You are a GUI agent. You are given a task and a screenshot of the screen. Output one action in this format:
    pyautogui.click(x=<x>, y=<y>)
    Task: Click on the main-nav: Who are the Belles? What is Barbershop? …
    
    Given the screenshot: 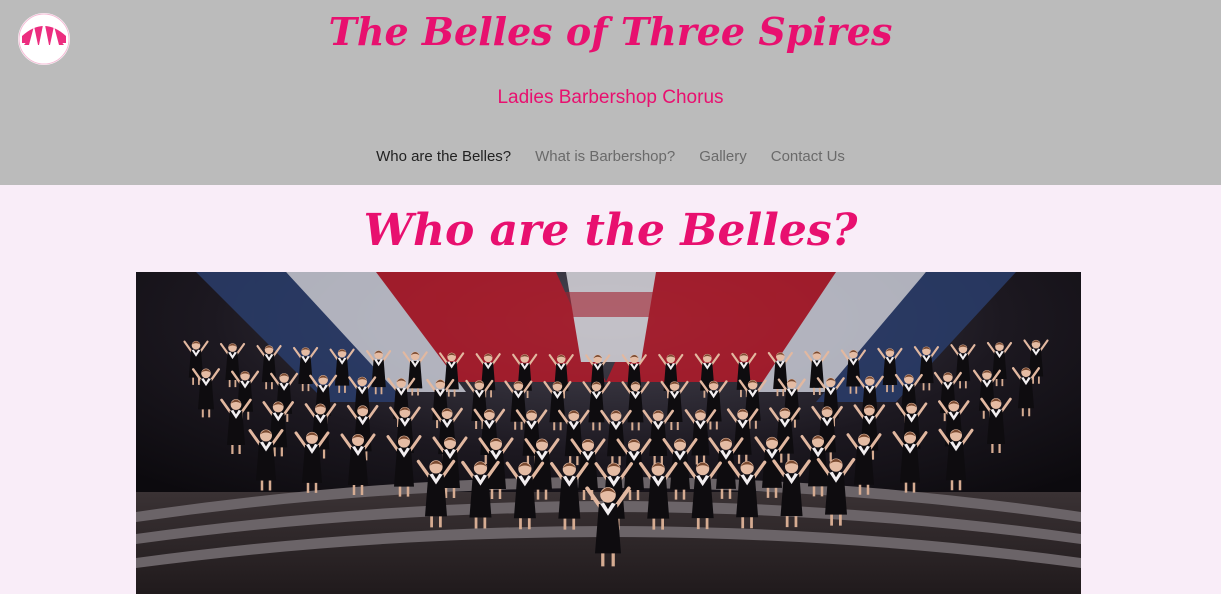 What is the action you would take?
    pyautogui.click(x=610, y=157)
    